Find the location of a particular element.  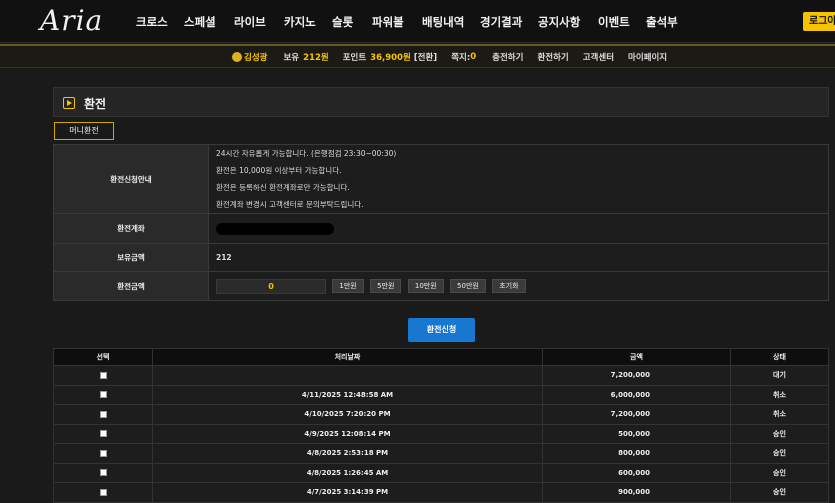

withdraw-amount-cell: 0 1만원 5만원 10만원 50만원 초기화 is located at coordinates (518, 286).